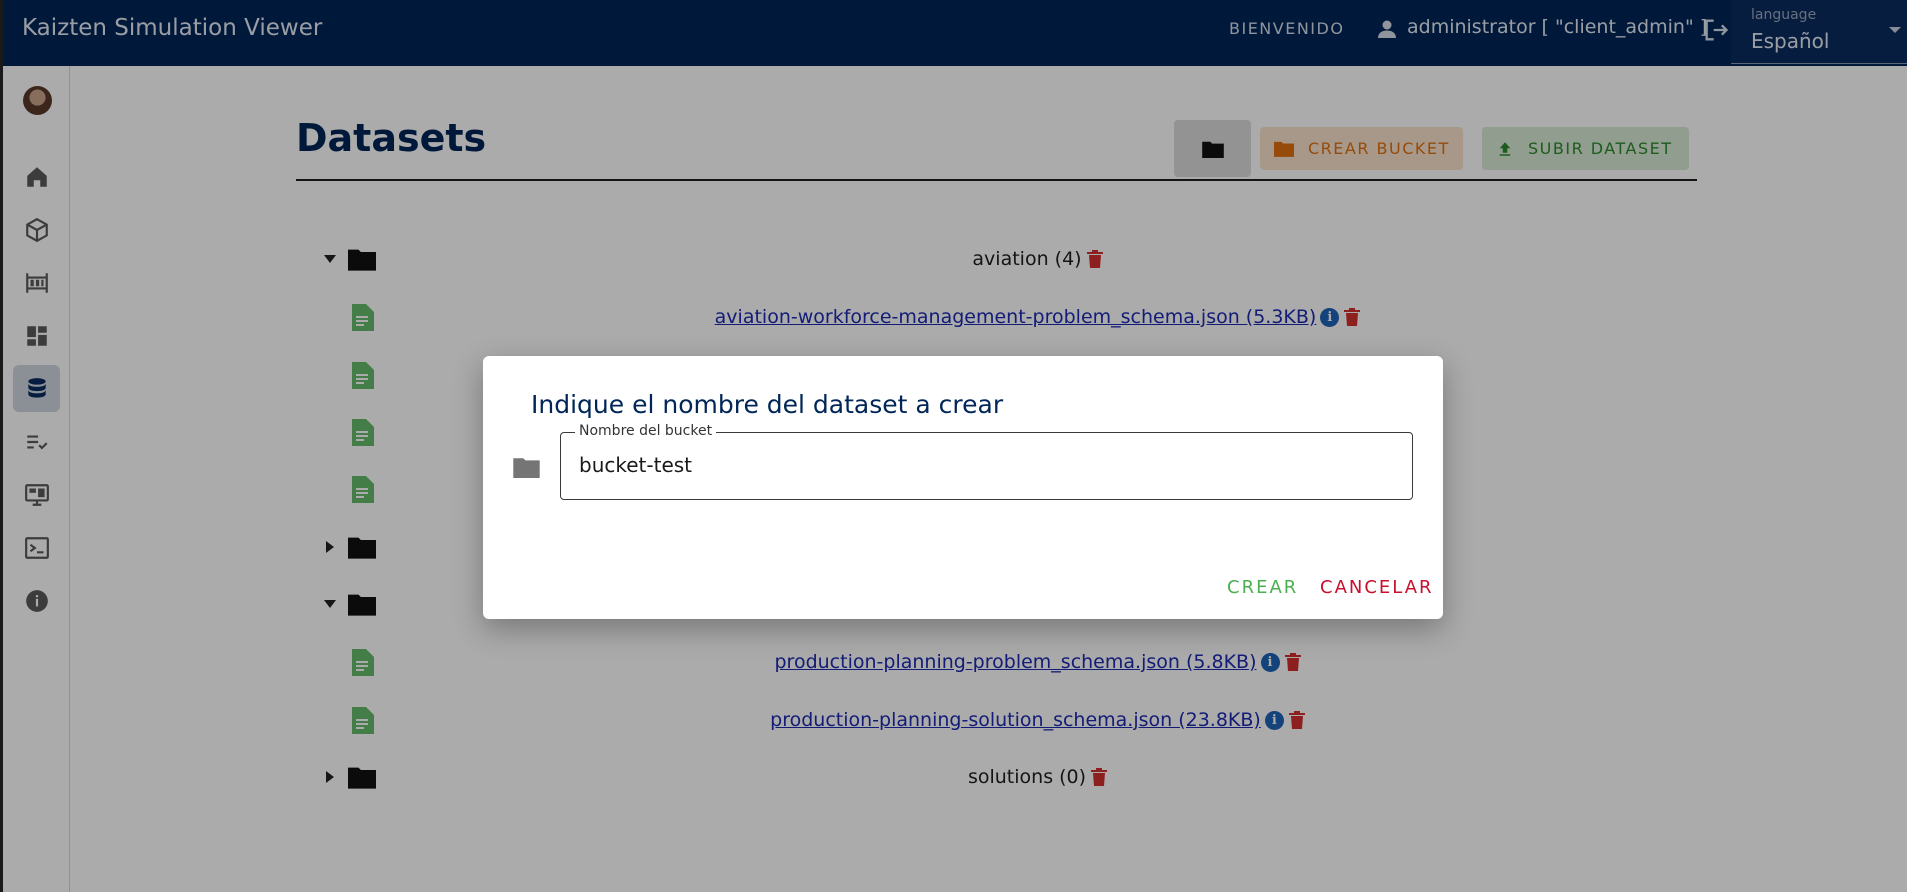  What do you see at coordinates (1262, 587) in the screenshot?
I see `crear-button: CREAR` at bounding box center [1262, 587].